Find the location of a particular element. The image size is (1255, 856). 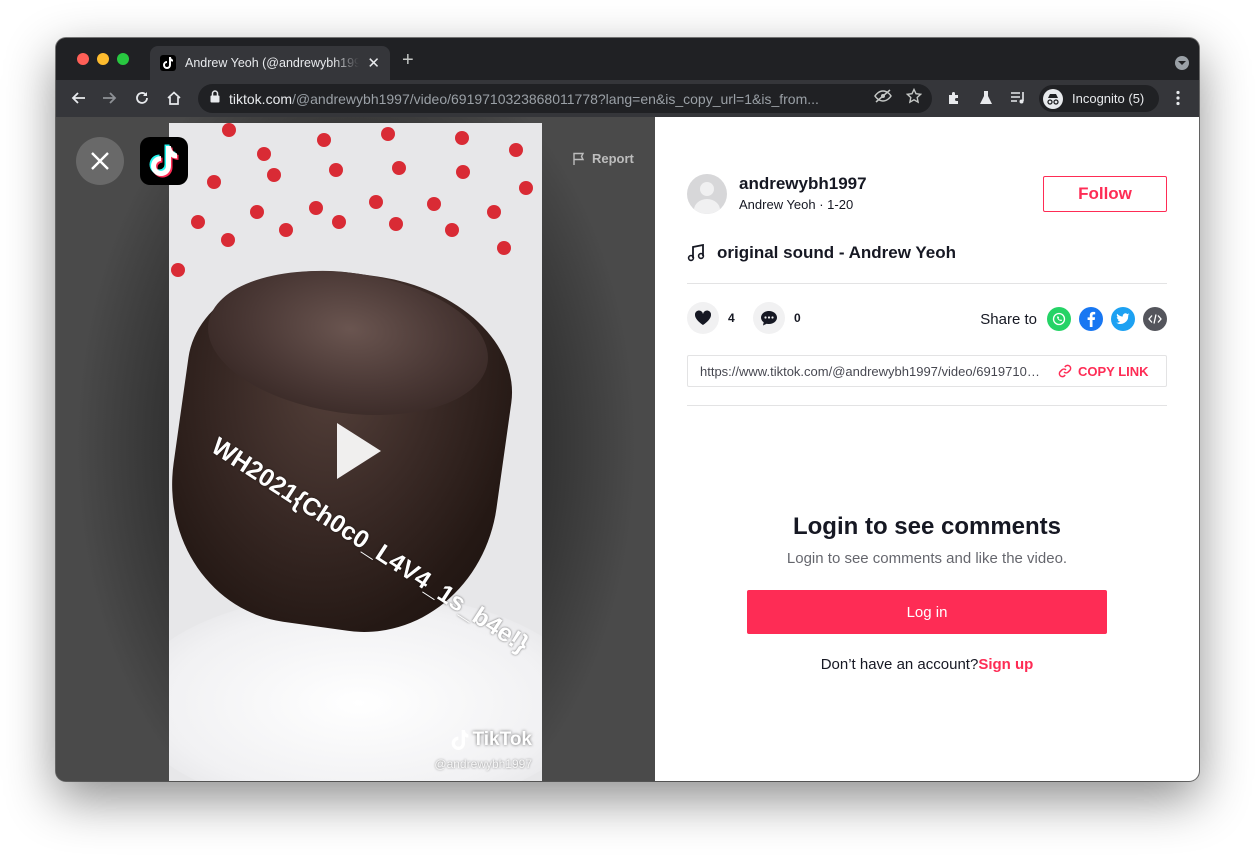

report-label: Report is located at coordinates (613, 158).